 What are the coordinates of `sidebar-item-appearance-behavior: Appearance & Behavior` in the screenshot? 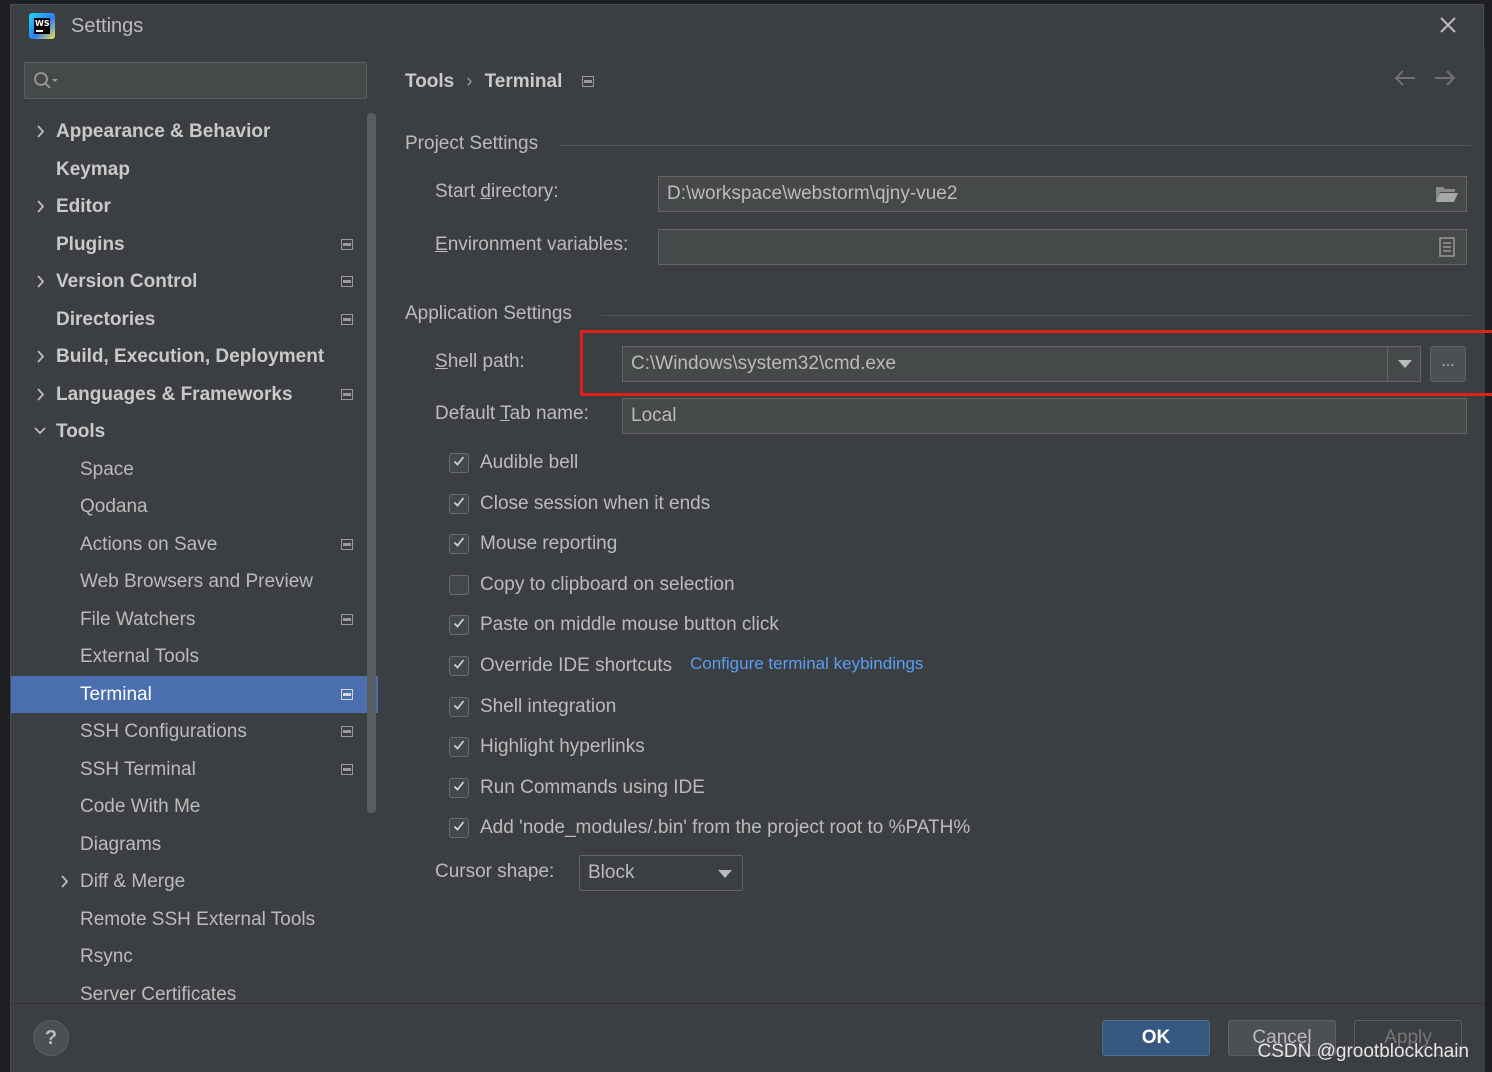 It's located at (194, 131).